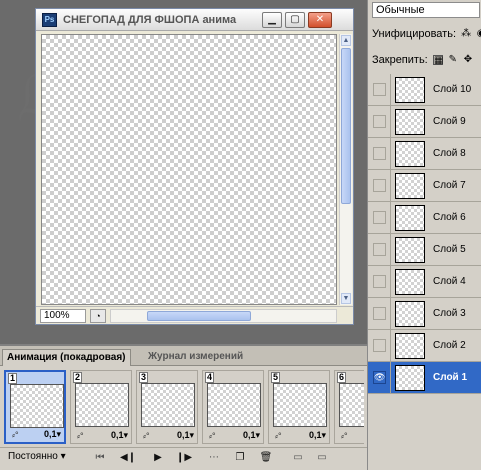 This screenshot has width=481, height=470. I want to click on layer-row: Слой 5, so click(424, 250).